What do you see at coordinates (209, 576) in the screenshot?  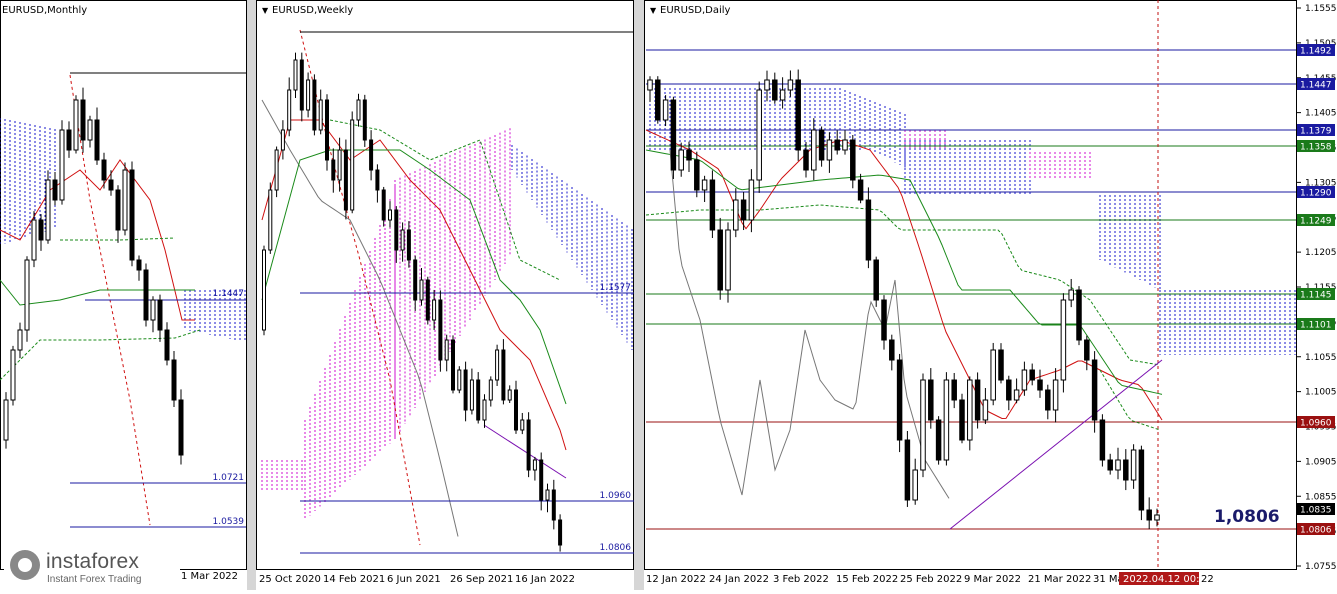 I see `monthly-date-label: 1 Mar 2022` at bounding box center [209, 576].